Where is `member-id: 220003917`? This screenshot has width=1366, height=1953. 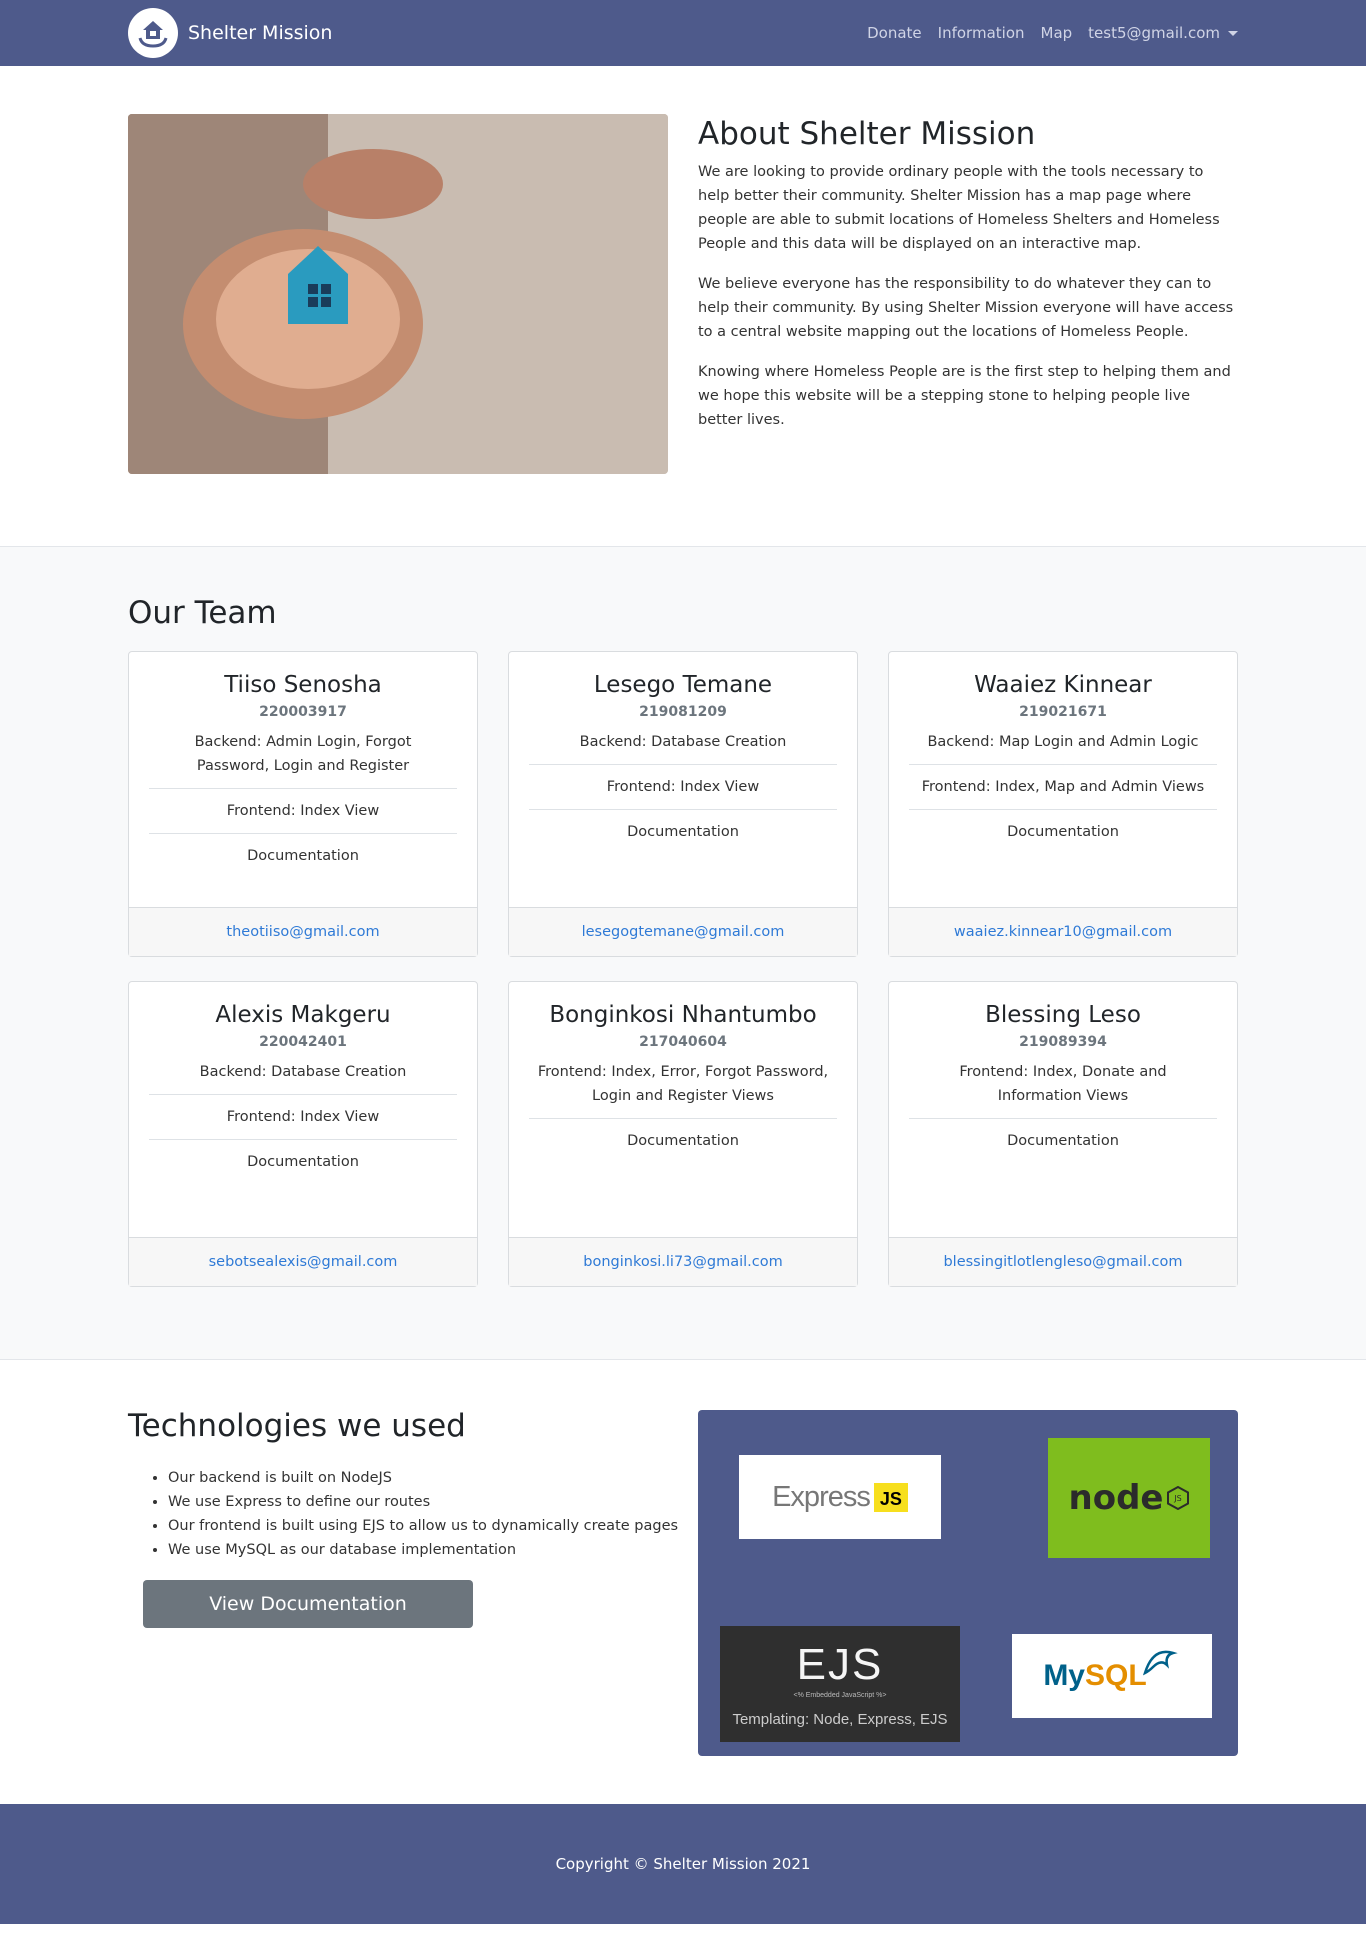 member-id: 220003917 is located at coordinates (303, 712).